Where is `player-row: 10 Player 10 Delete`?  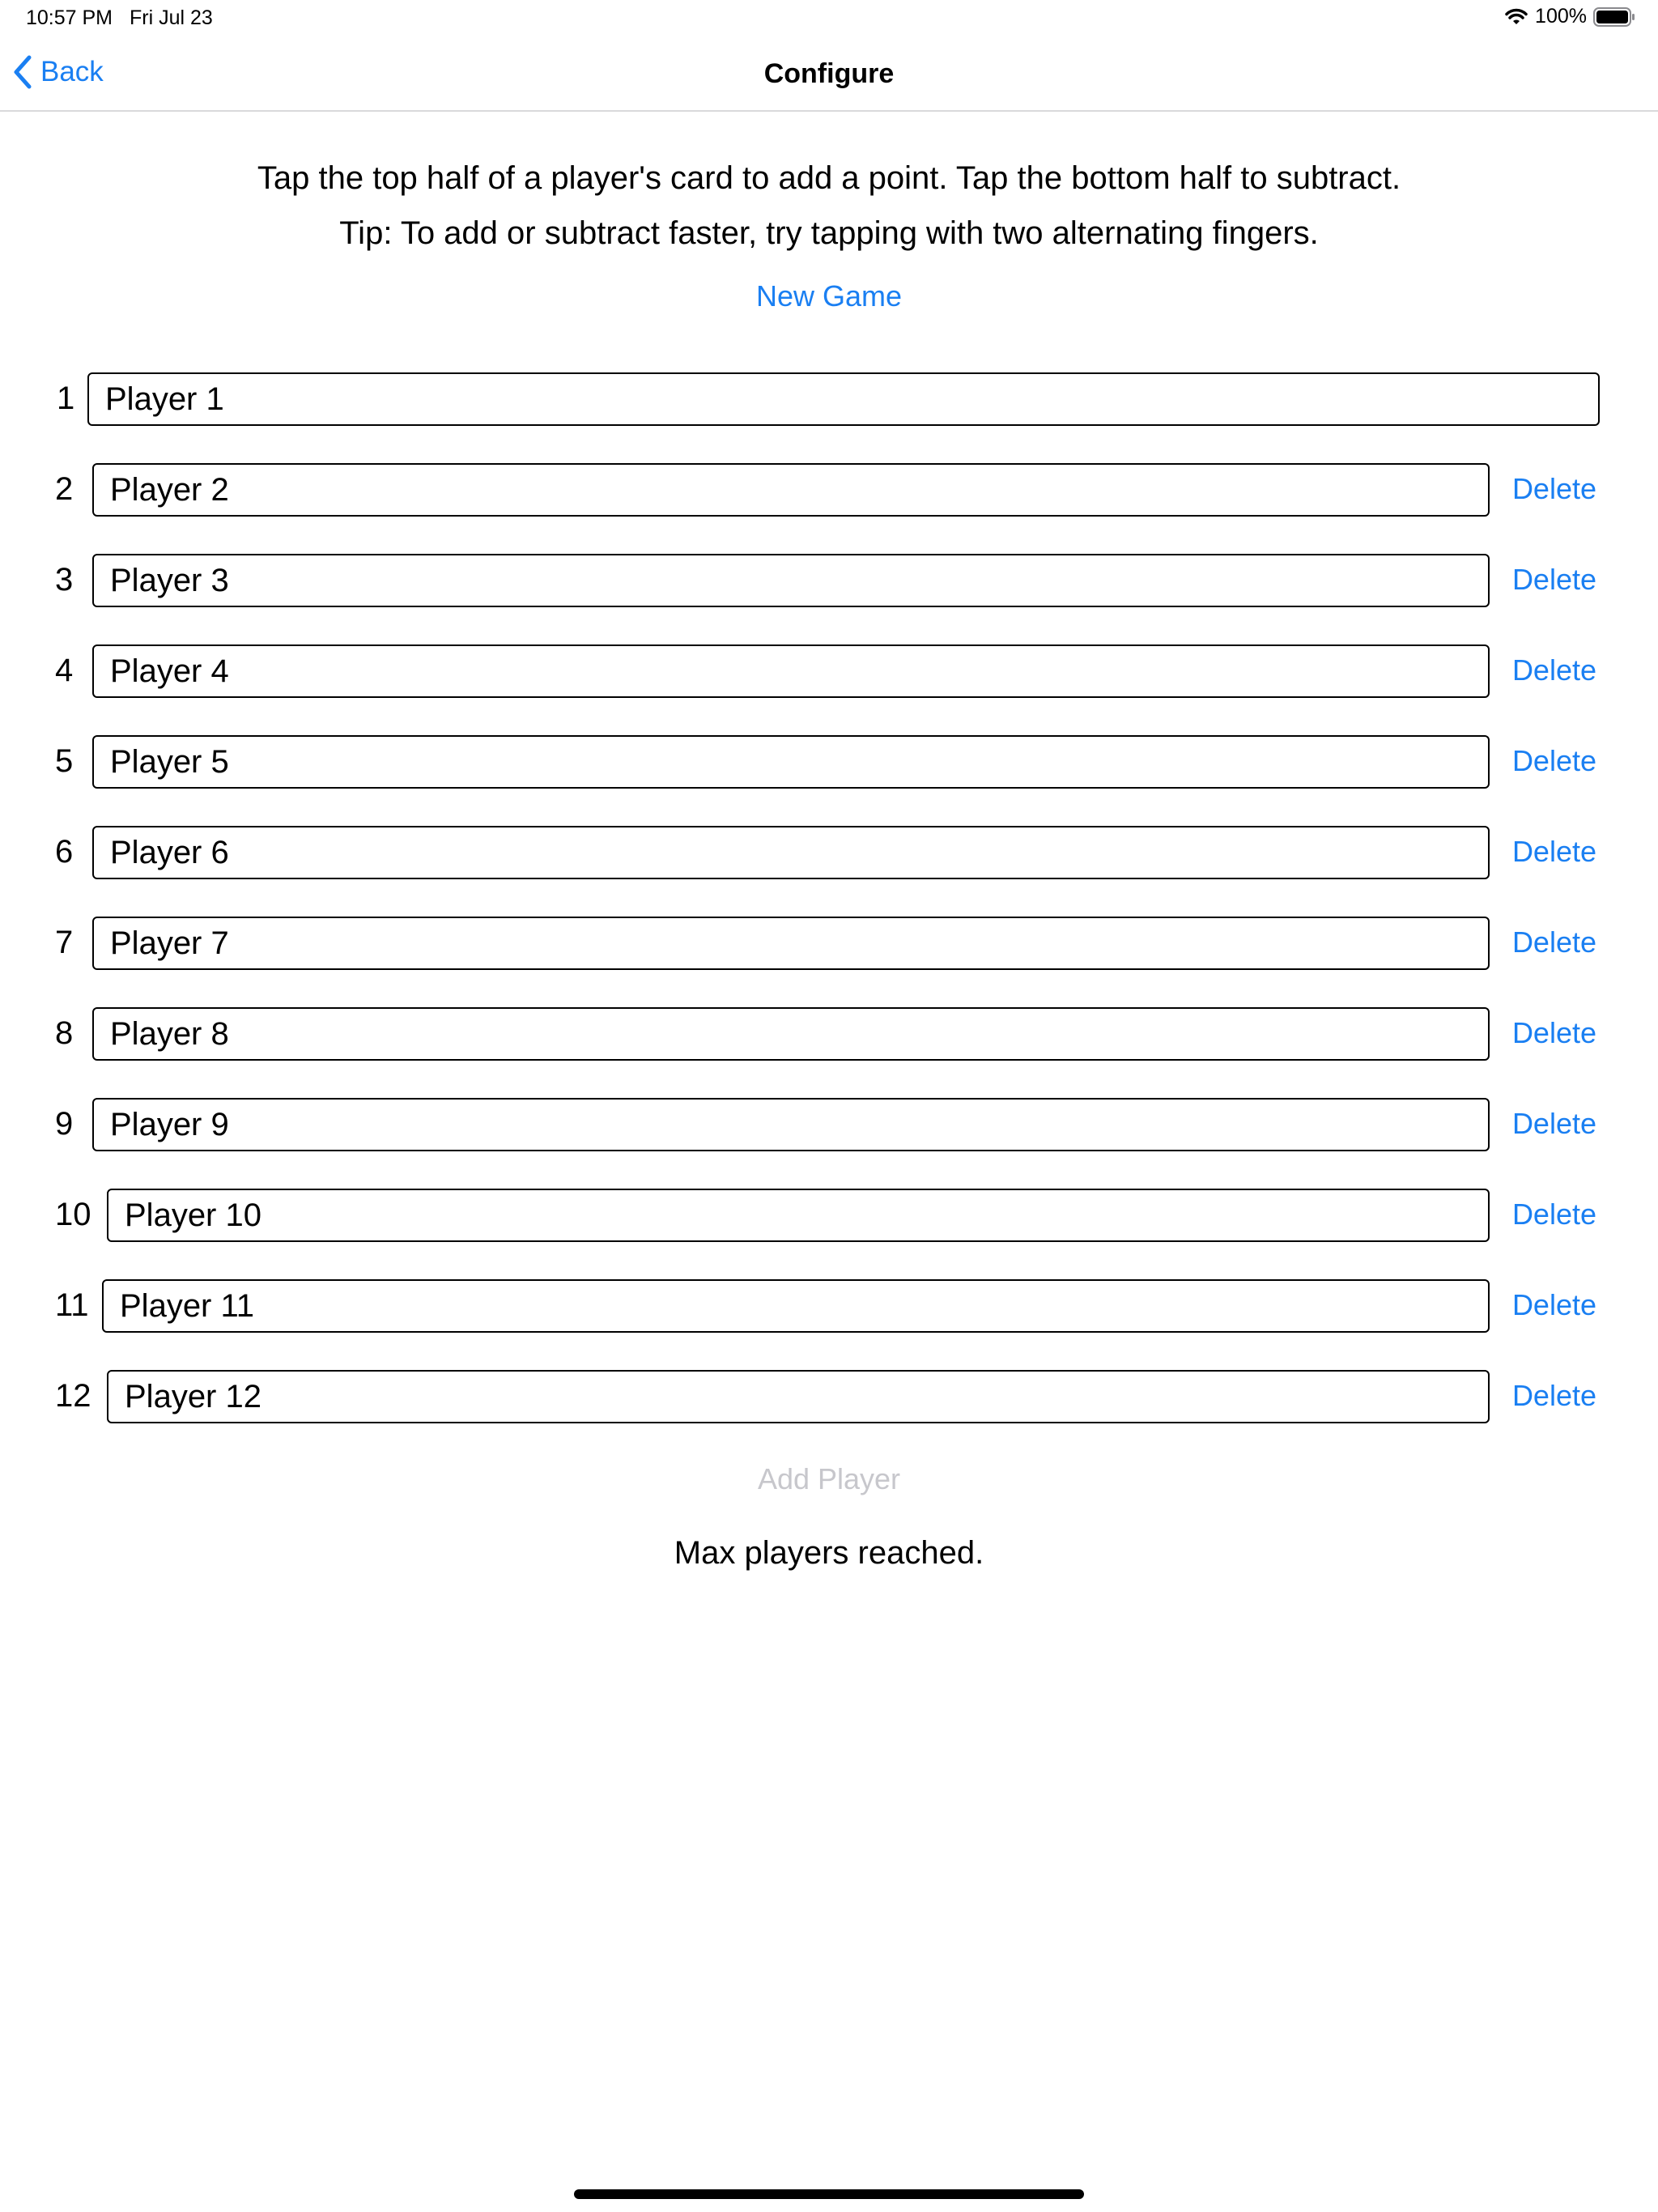
player-row: 10 Player 10 Delete is located at coordinates (829, 1222).